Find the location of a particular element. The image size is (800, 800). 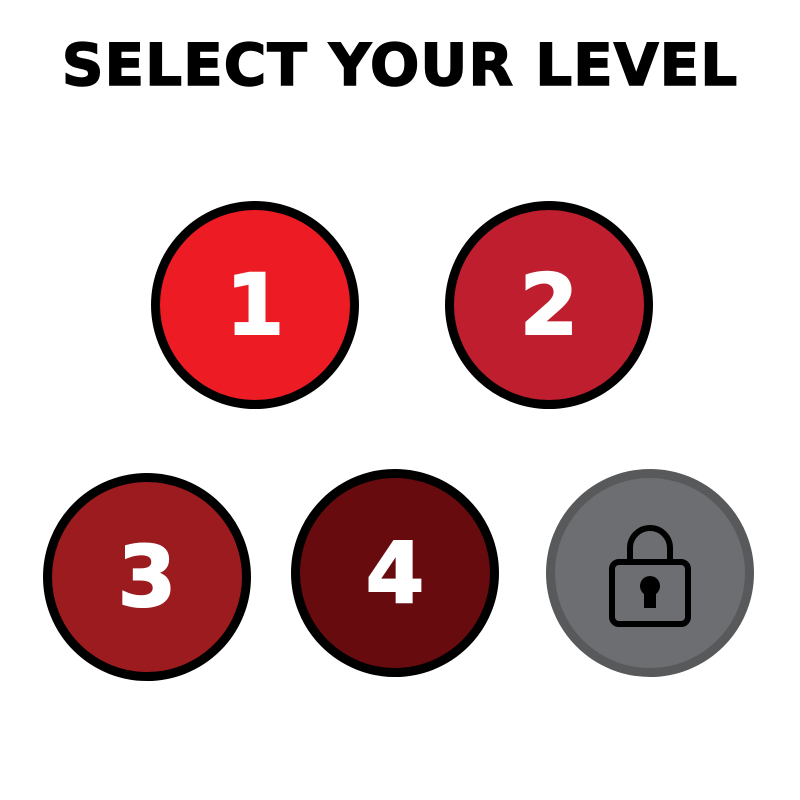

level-3-label: 3 is located at coordinates (147, 577).